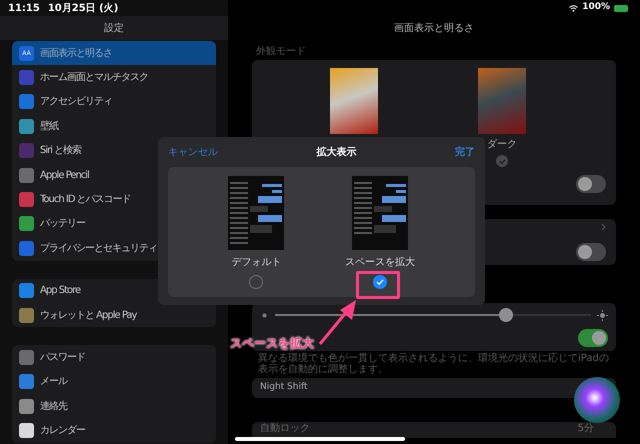 Image resolution: width=640 pixels, height=444 pixels. Describe the element at coordinates (114, 102) in the screenshot. I see `sidebar-item: アクセシビリティ` at that location.